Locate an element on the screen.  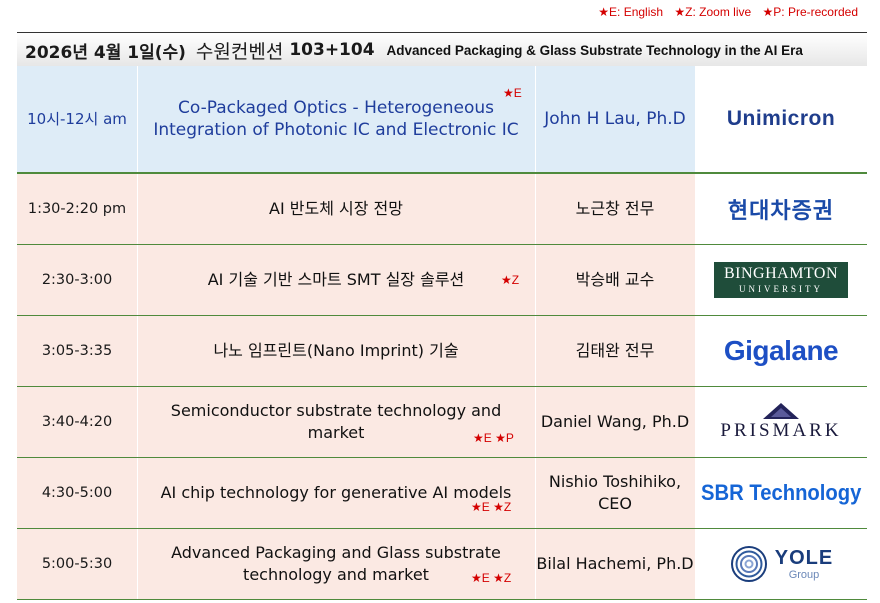
language-tags: ★Z is located at coordinates (510, 280).